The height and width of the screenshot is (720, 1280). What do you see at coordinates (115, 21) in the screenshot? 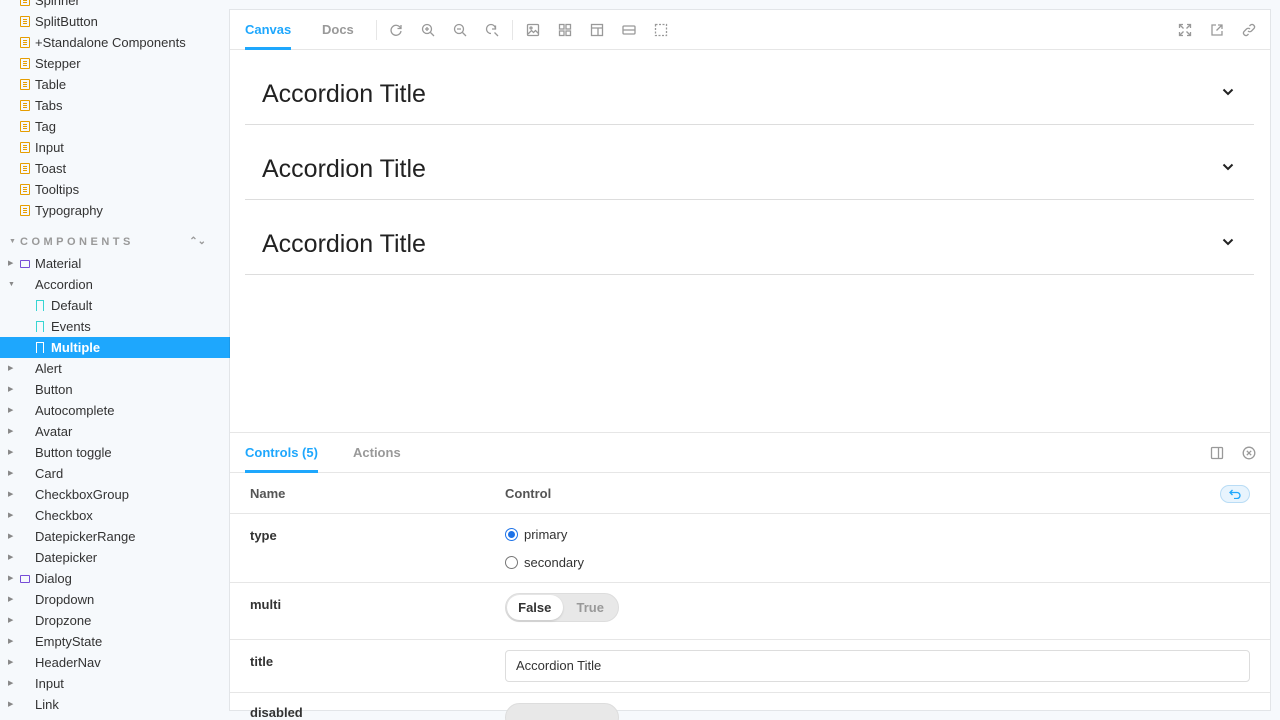
I see `sidebar-item-splitbutton: SplitButton` at bounding box center [115, 21].